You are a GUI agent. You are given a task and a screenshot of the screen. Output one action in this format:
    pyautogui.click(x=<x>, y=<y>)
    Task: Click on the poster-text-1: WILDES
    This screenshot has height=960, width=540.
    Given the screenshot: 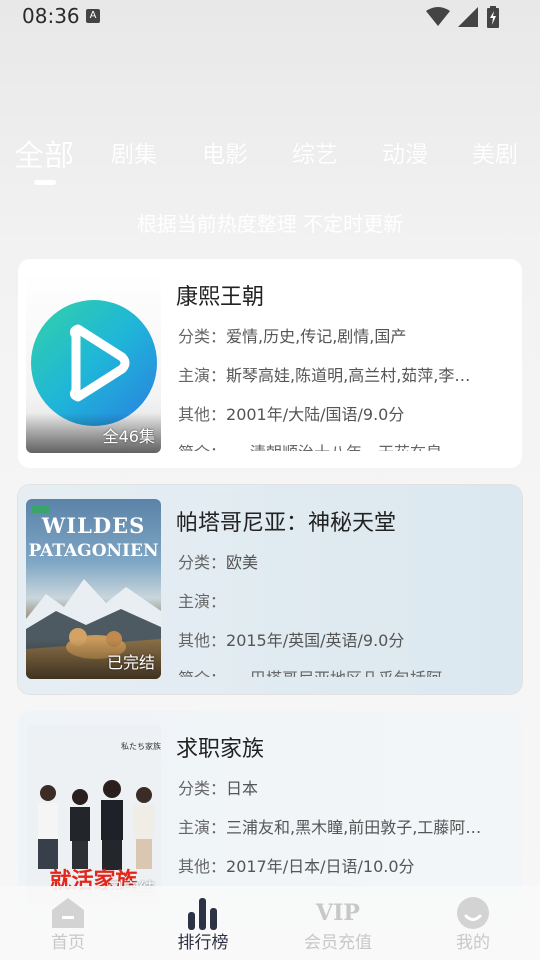 What is the action you would take?
    pyautogui.click(x=93, y=525)
    